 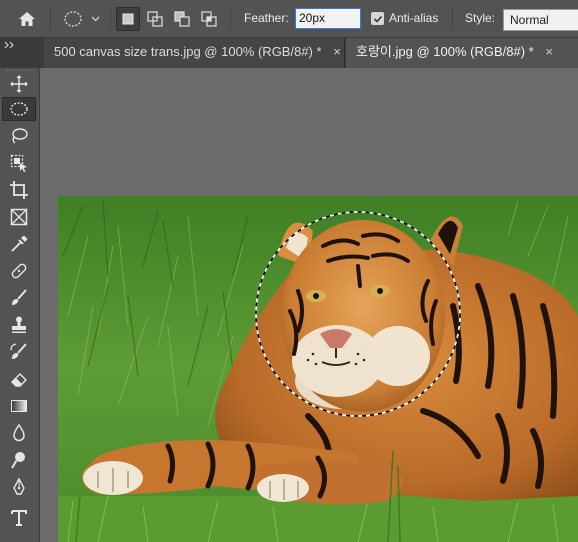 I want to click on drop-icon, so click(x=19, y=432).